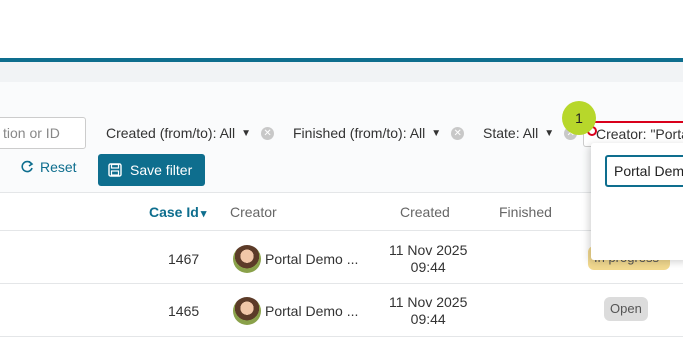 This screenshot has height=341, width=683. Describe the element at coordinates (637, 201) in the screenshot. I see `creator-filter-popover: Portal Dem` at that location.